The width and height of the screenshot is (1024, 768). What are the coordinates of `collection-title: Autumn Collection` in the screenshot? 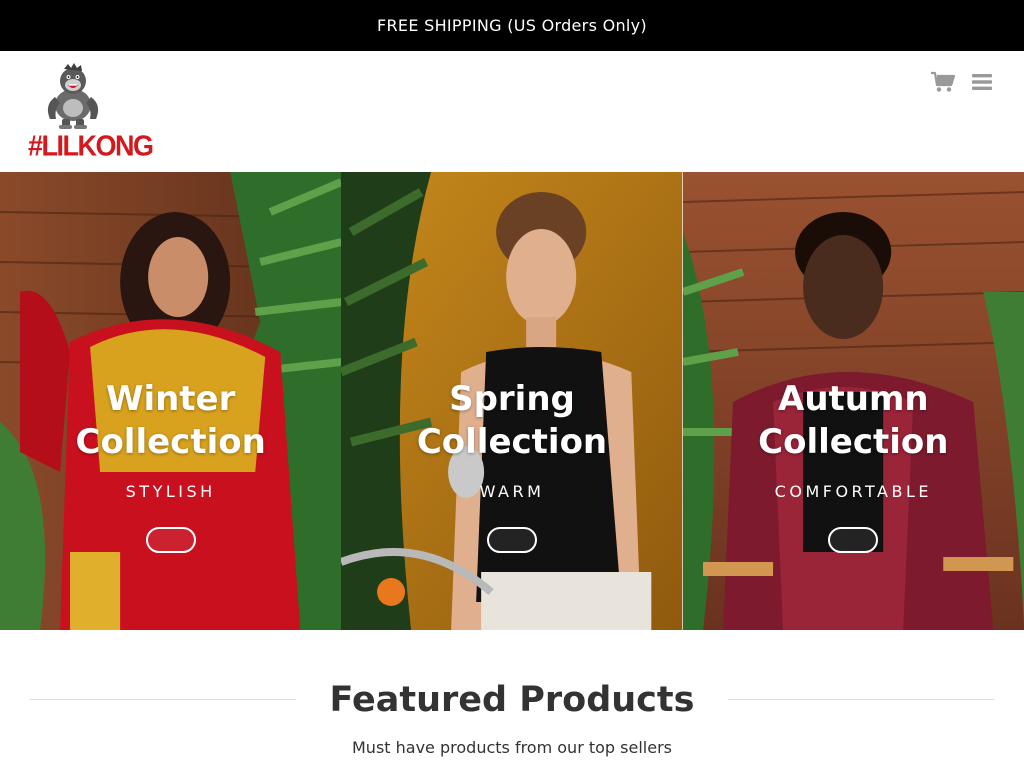 It's located at (853, 420).